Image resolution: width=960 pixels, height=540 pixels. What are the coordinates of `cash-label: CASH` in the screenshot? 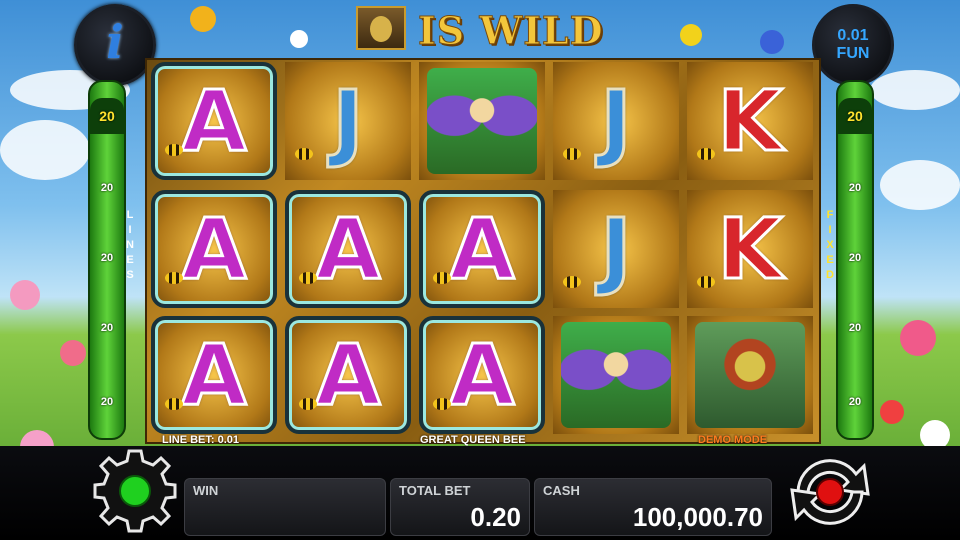 It's located at (561, 490).